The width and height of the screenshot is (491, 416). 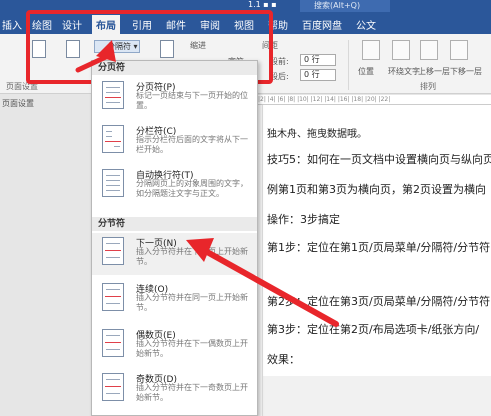 What do you see at coordinates (318, 75) in the screenshot?
I see `spacing-after-field: 0 行` at bounding box center [318, 75].